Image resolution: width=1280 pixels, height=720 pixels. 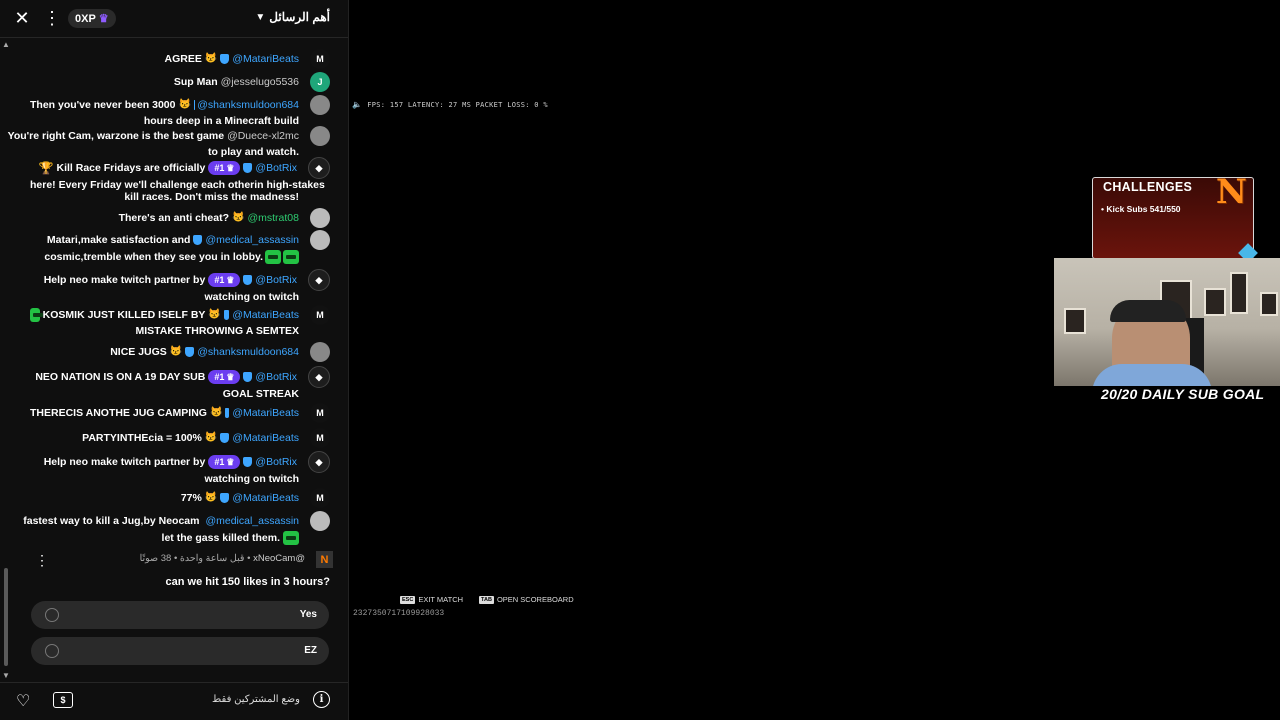 What do you see at coordinates (1175, 217) in the screenshot?
I see `challenges-widget: CHALLENGES • Kick Subs 541/550 N` at bounding box center [1175, 217].